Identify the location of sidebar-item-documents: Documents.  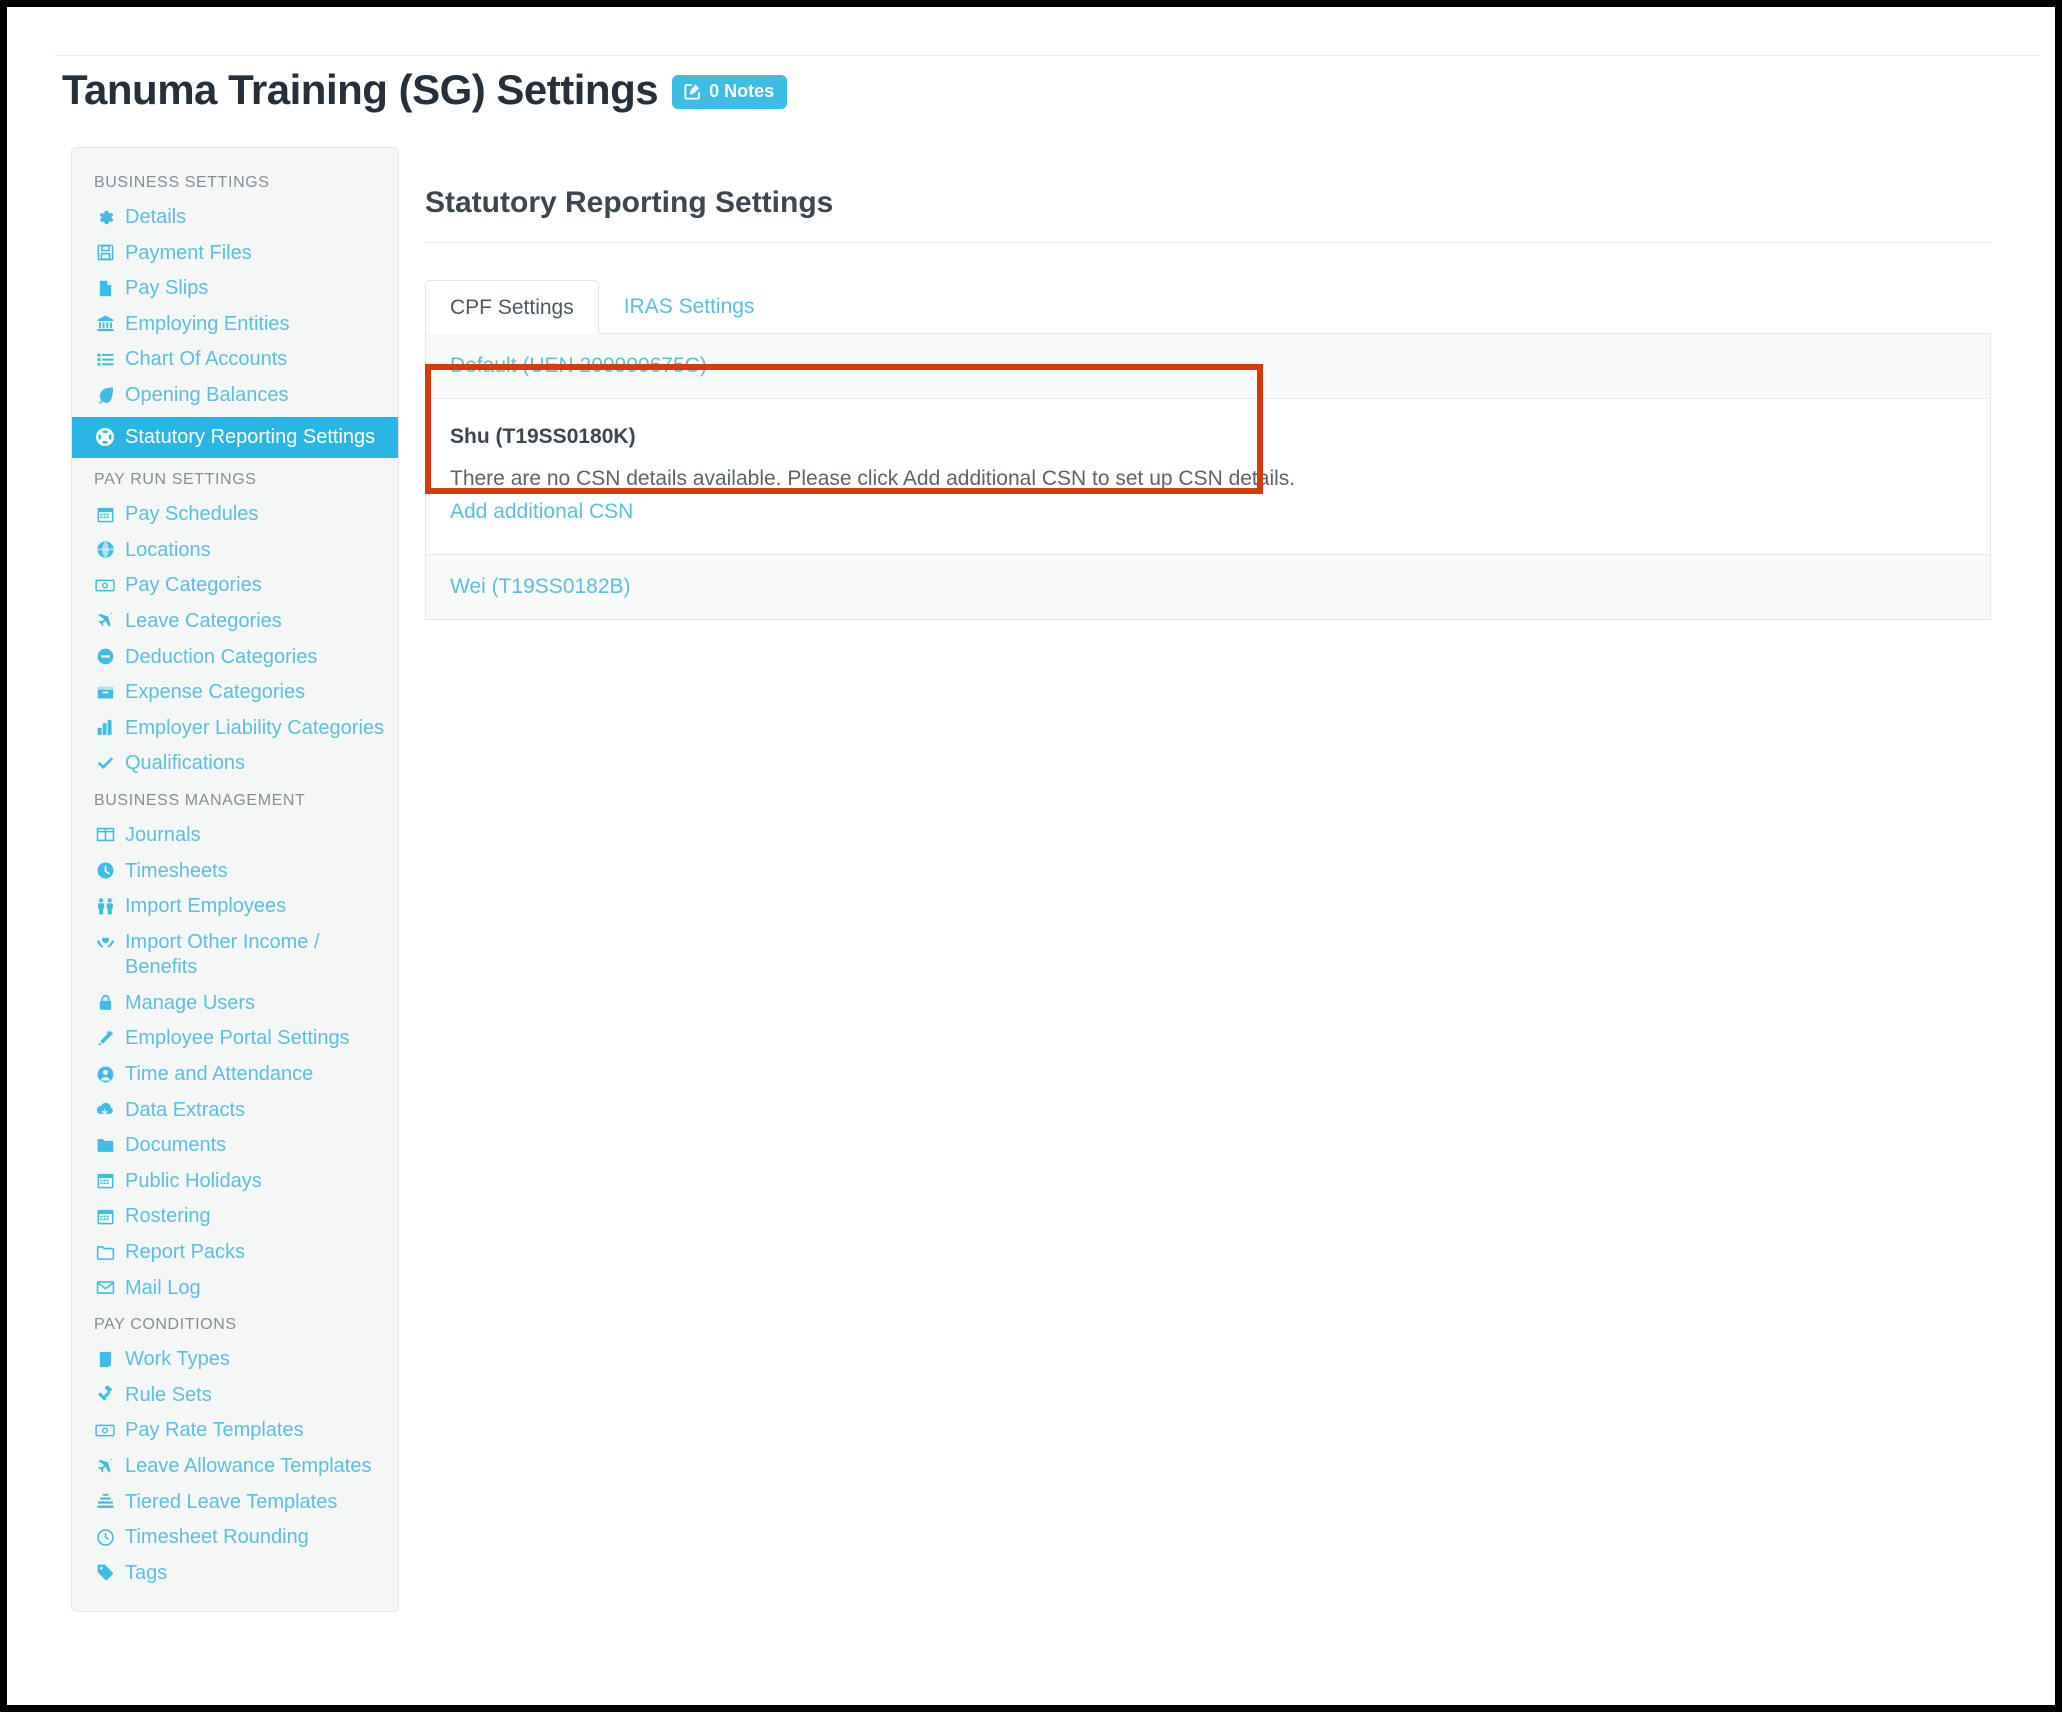
(235, 1146).